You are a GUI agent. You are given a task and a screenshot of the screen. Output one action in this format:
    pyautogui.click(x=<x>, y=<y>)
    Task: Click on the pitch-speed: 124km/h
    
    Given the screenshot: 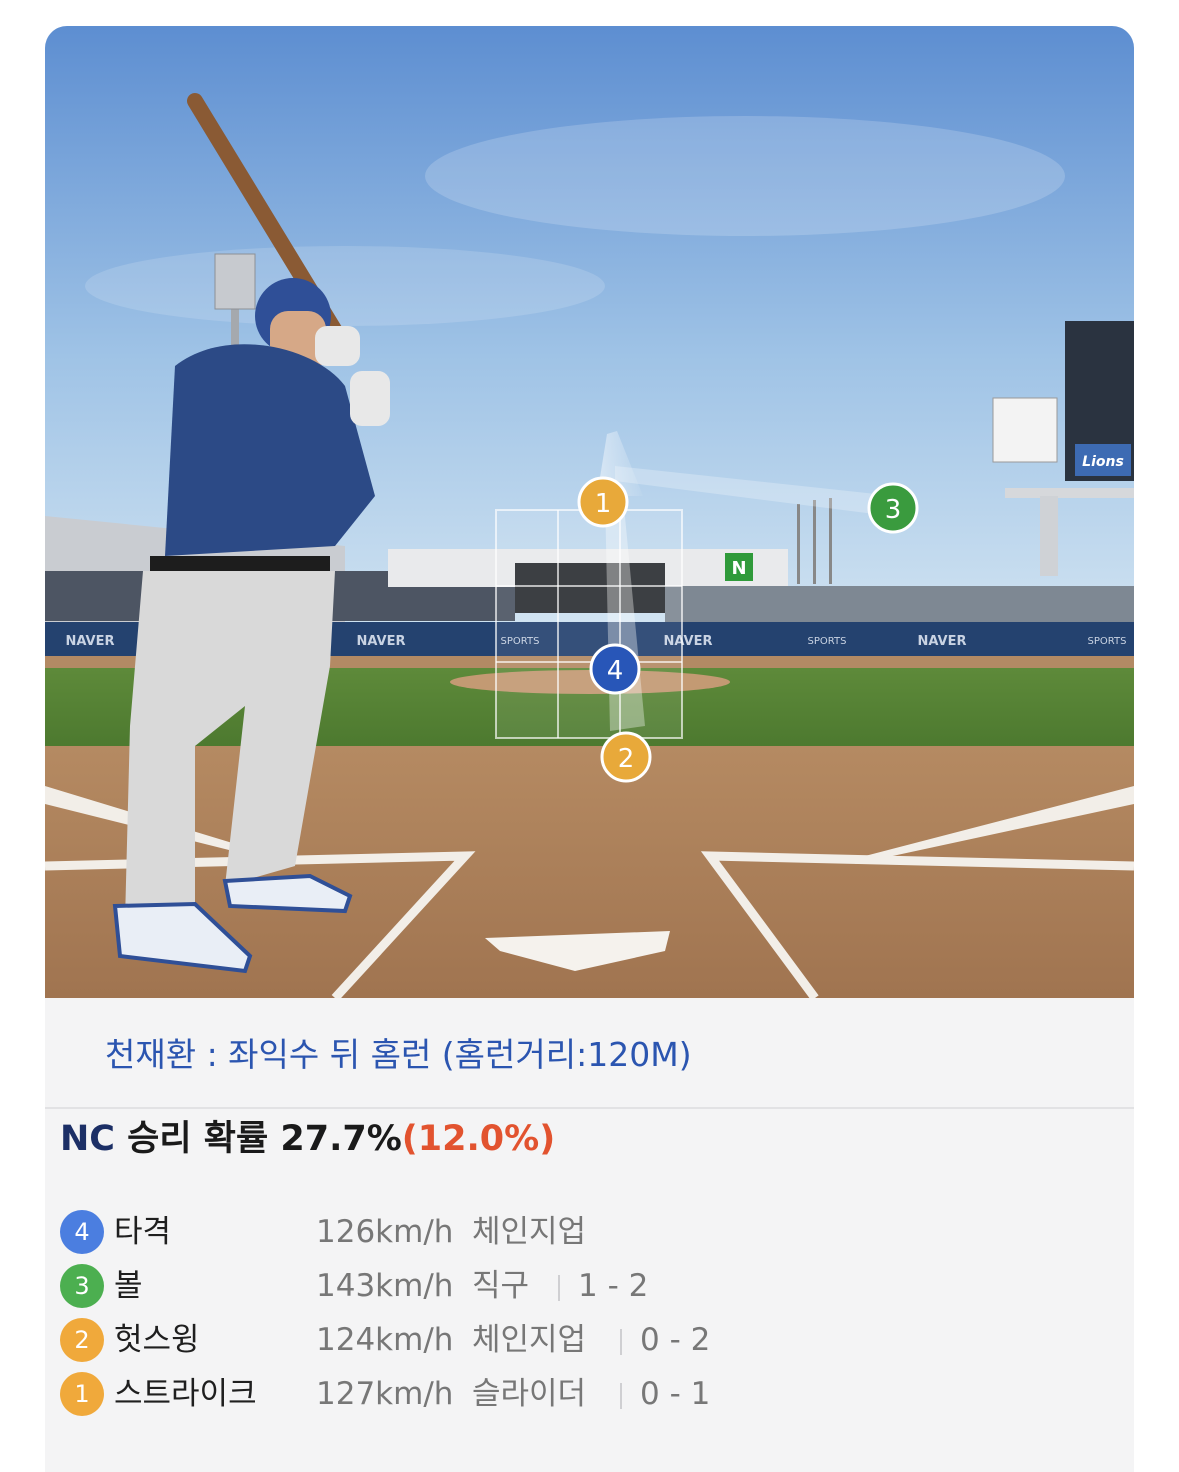 What is the action you would take?
    pyautogui.click(x=385, y=1340)
    